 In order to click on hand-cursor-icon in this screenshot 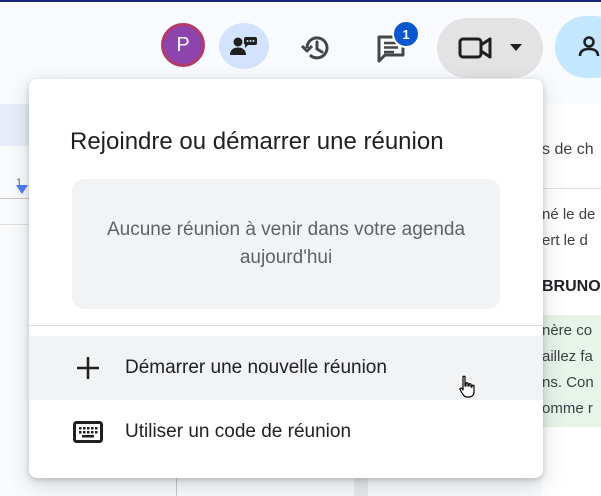, I will do `click(467, 386)`.